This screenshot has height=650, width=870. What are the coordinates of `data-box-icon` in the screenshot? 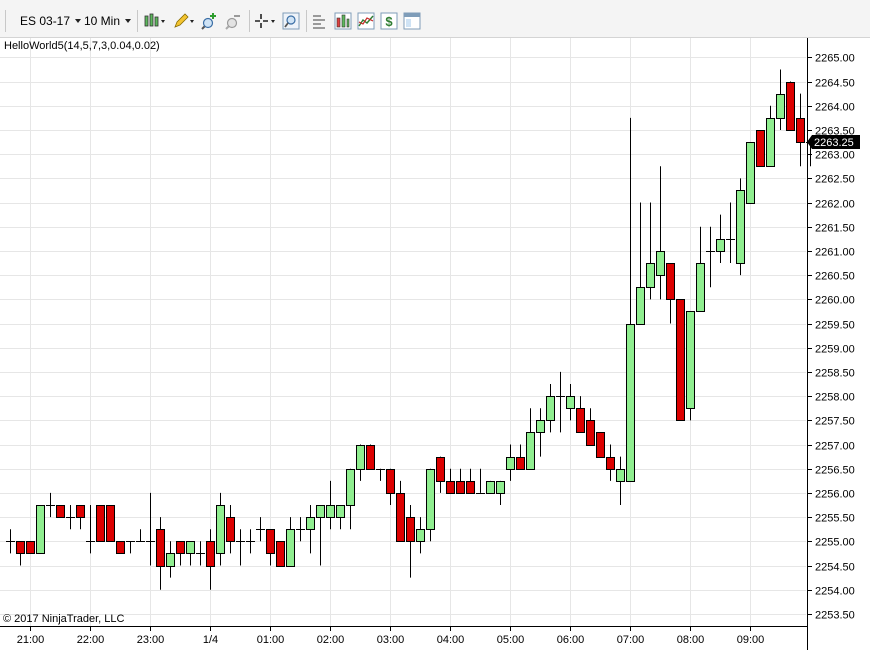 It's located at (320, 21).